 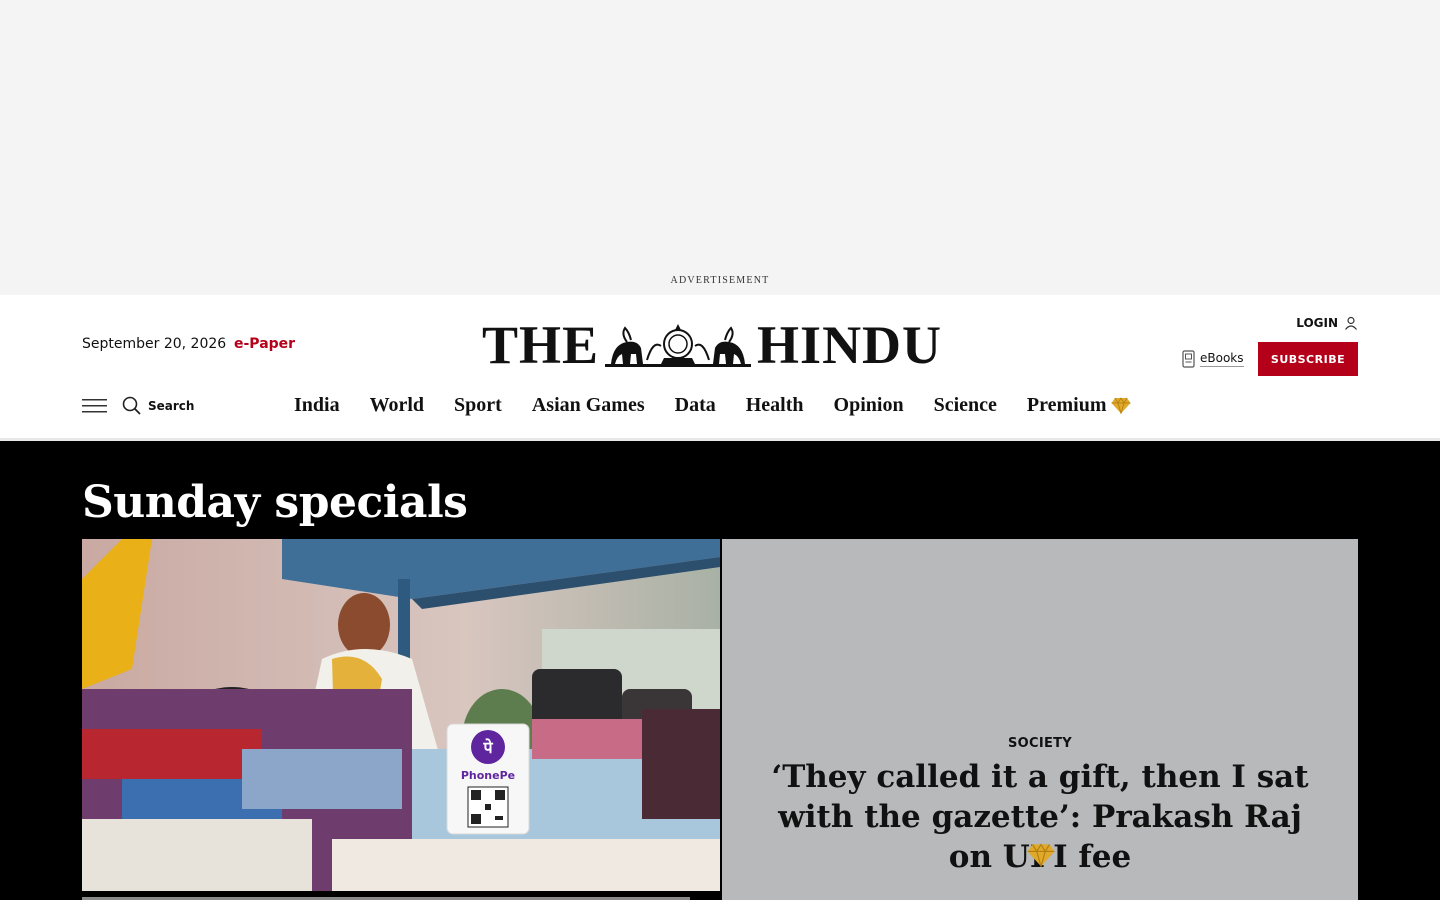 What do you see at coordinates (1317, 323) in the screenshot?
I see `login-label: LOGIN` at bounding box center [1317, 323].